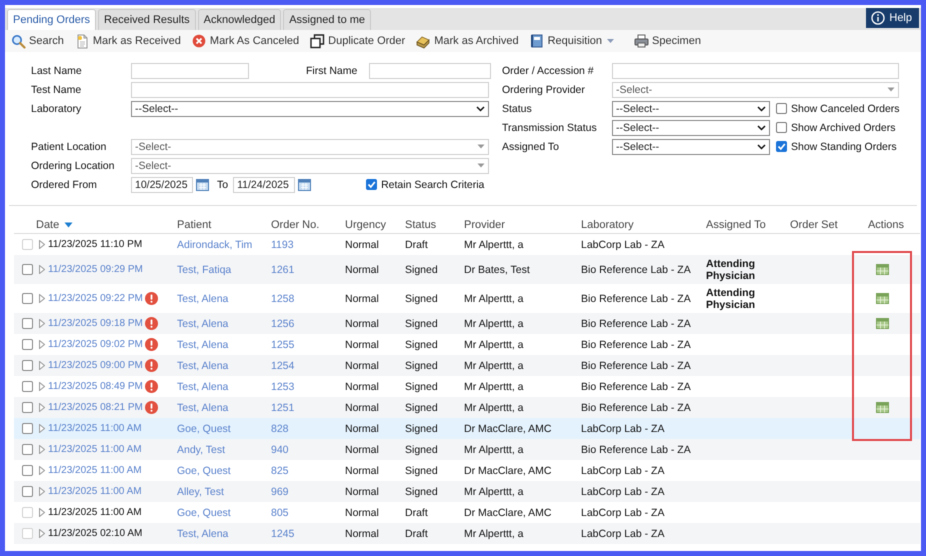  I want to click on help-button: Help, so click(892, 18).